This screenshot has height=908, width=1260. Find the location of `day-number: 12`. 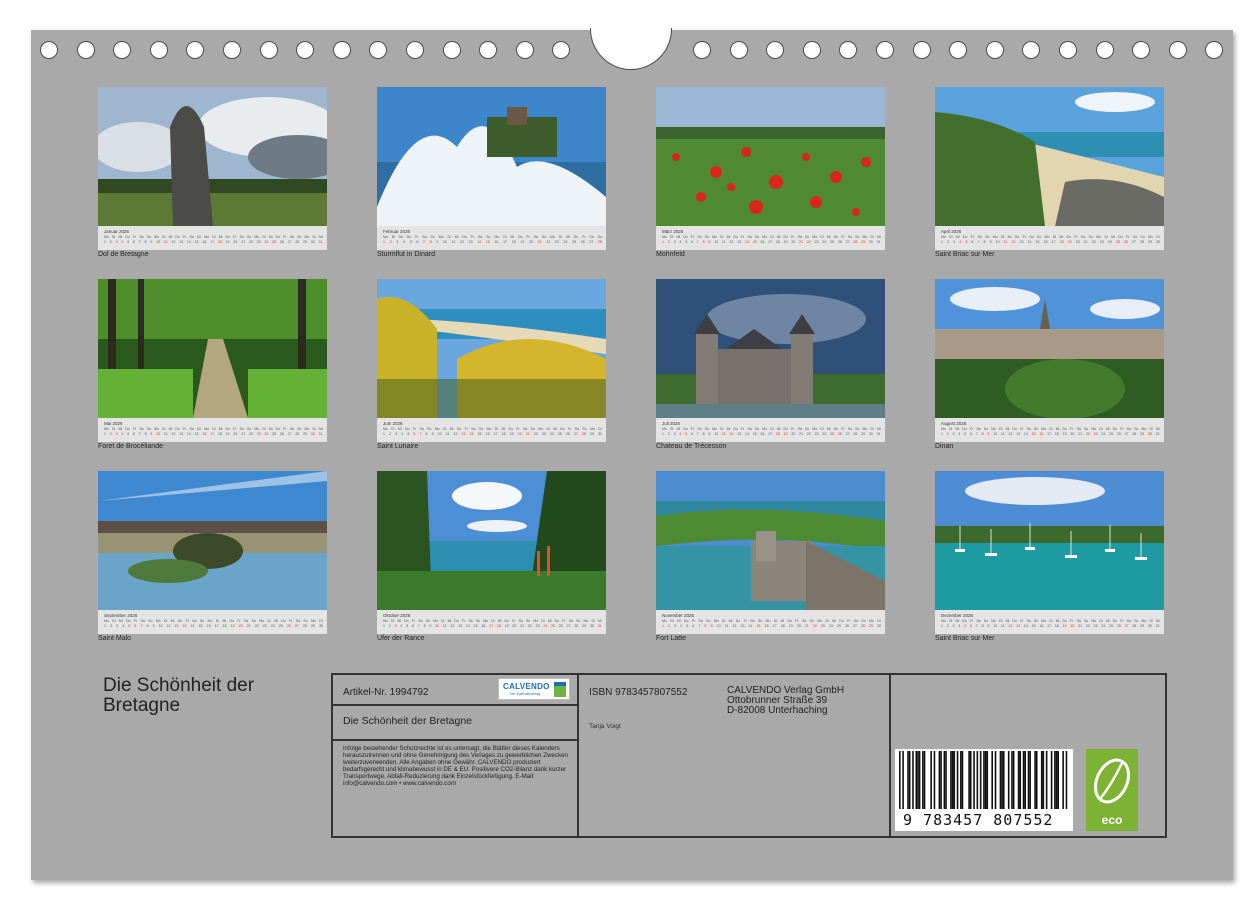

day-number: 12 is located at coordinates (173, 242).